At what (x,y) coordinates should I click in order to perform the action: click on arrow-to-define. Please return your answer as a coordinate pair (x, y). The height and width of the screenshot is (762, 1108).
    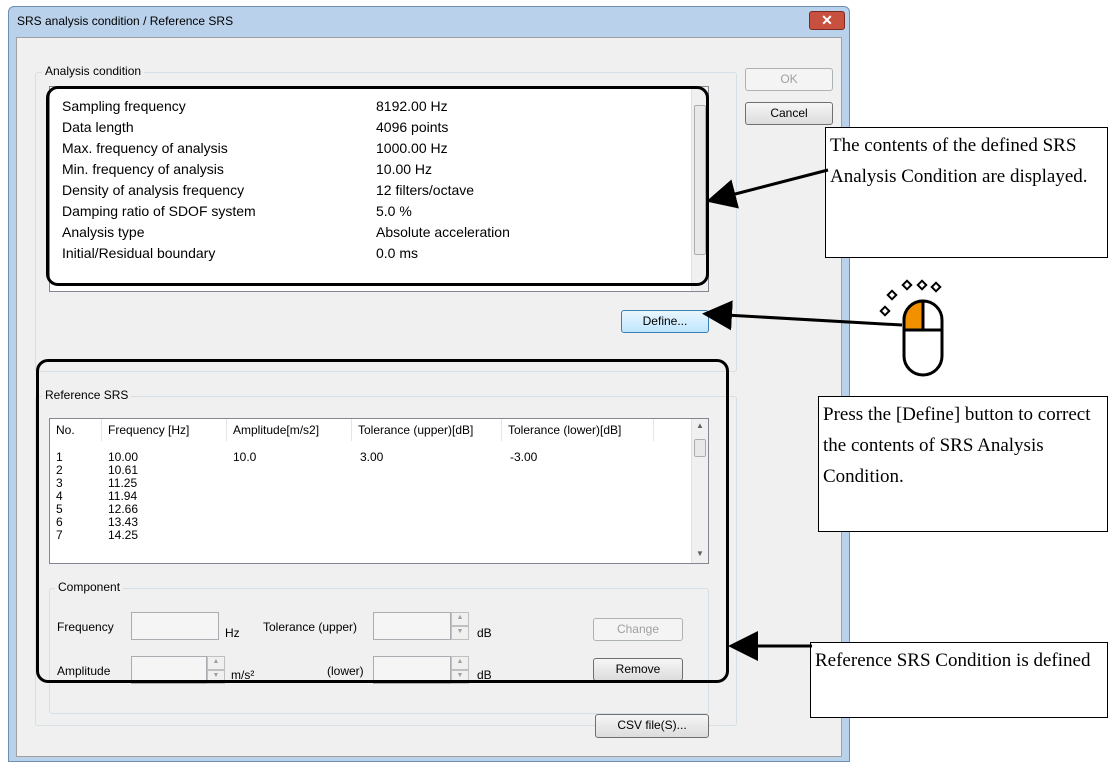
    Looking at the image, I should click on (802, 315).